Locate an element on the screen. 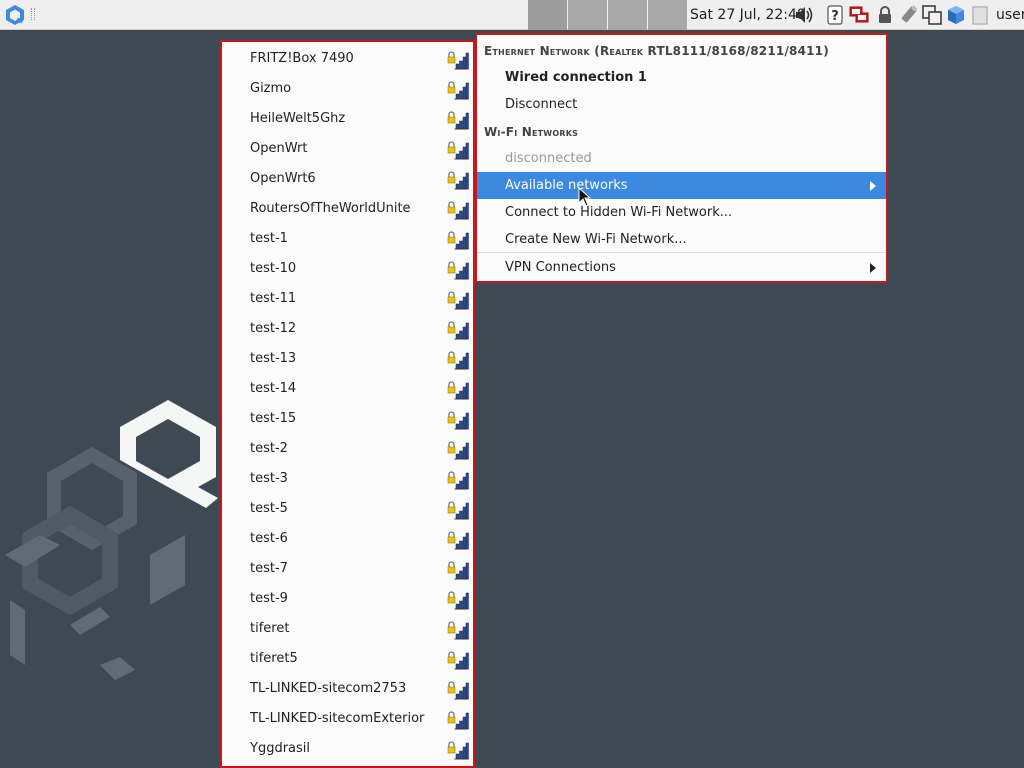 Image resolution: width=1024 pixels, height=768 pixels. network-item: TL-LINKED-sitecomExterior is located at coordinates (347, 719).